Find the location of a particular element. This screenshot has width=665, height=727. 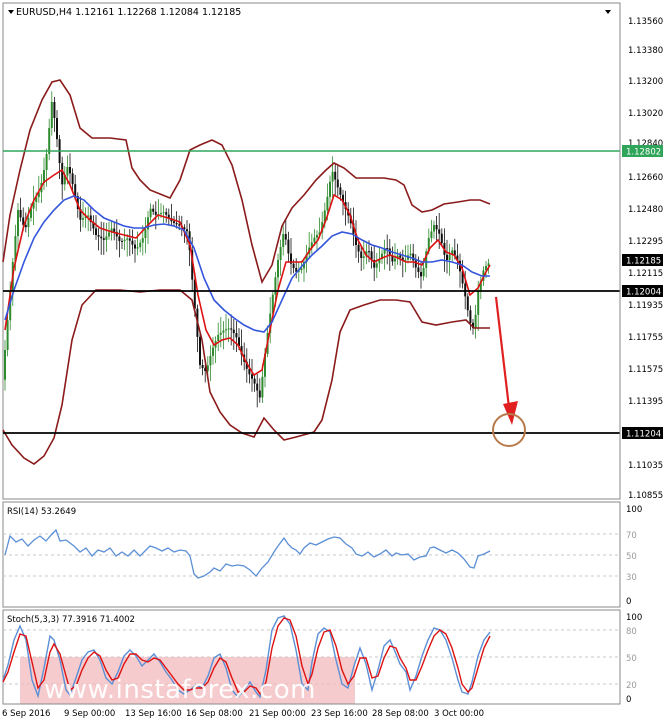

svg-text: 0 is located at coordinates (628, 700).